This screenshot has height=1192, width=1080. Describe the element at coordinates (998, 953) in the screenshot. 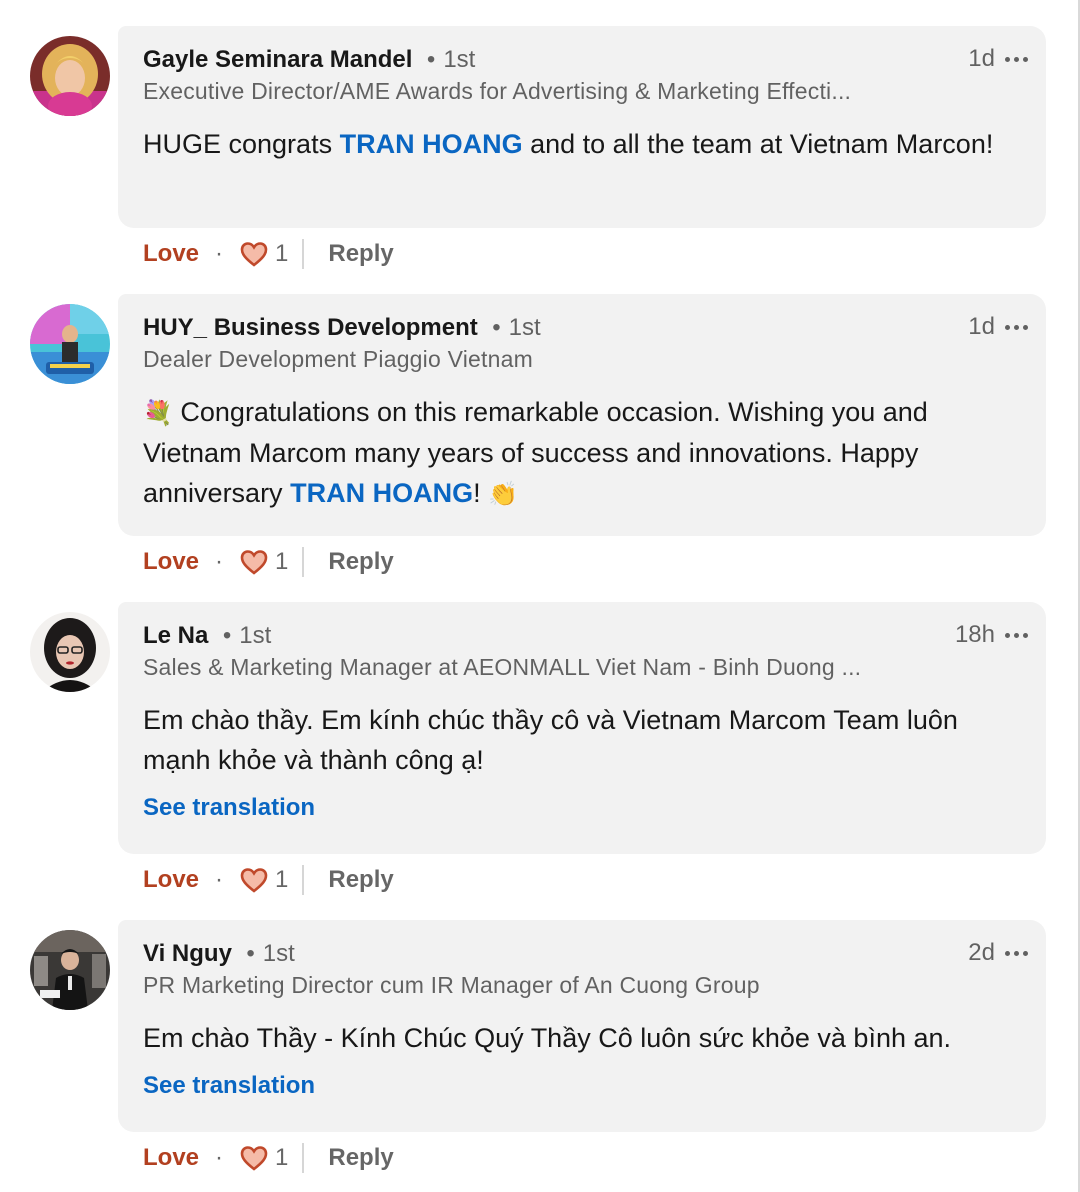

I see `comment-meta: 2d` at that location.